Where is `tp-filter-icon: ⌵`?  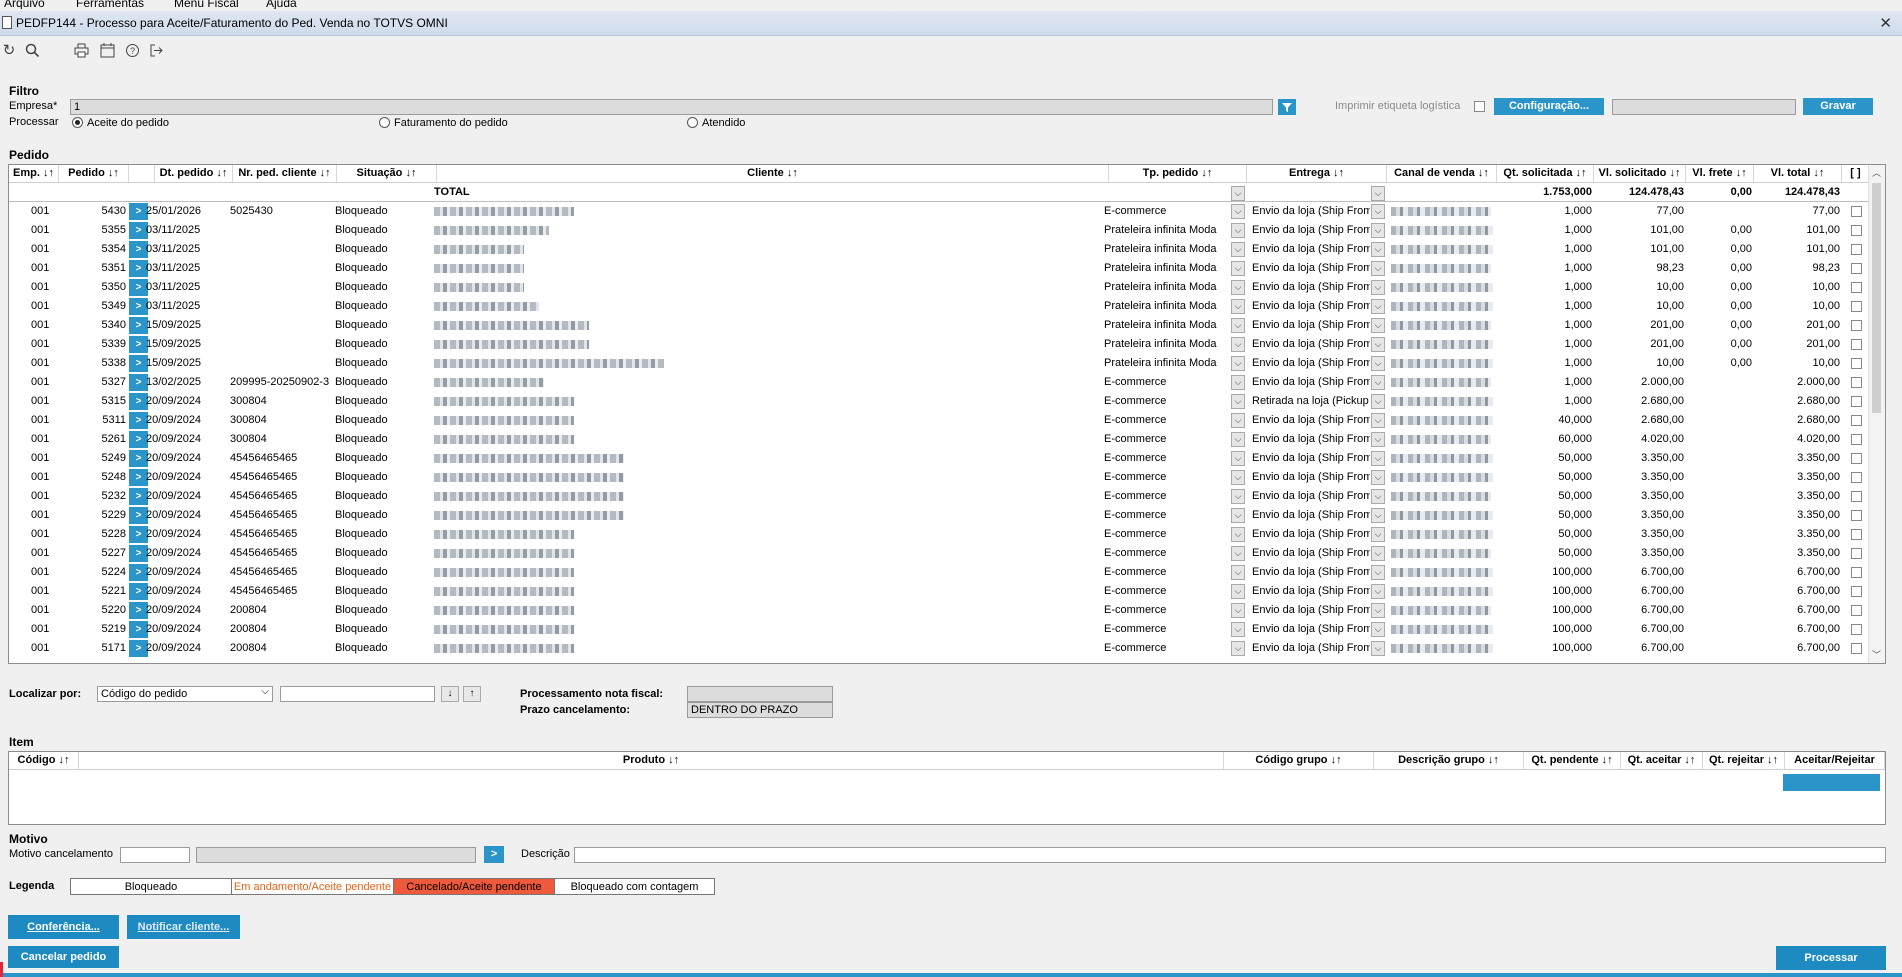 tp-filter-icon: ⌵ is located at coordinates (1238, 193).